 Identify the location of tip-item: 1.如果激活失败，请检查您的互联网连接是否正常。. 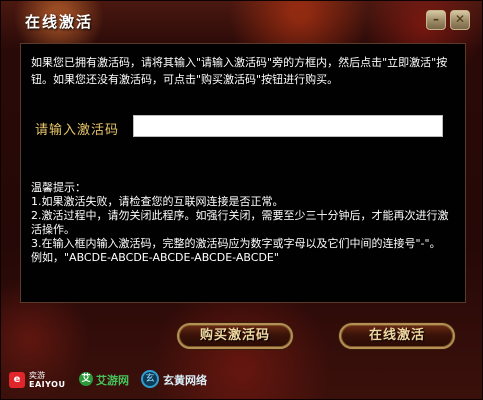
(157, 201).